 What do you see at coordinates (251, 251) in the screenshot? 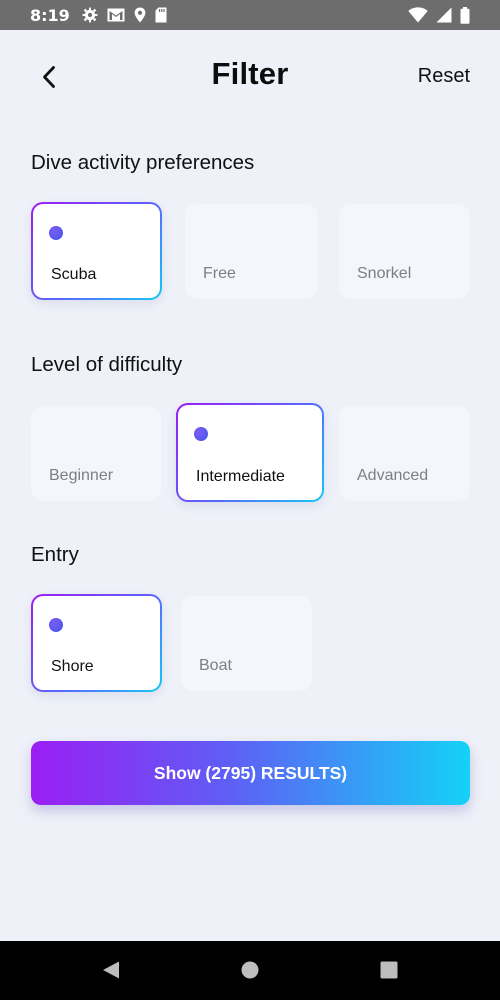
I see `option-card-free: Free` at bounding box center [251, 251].